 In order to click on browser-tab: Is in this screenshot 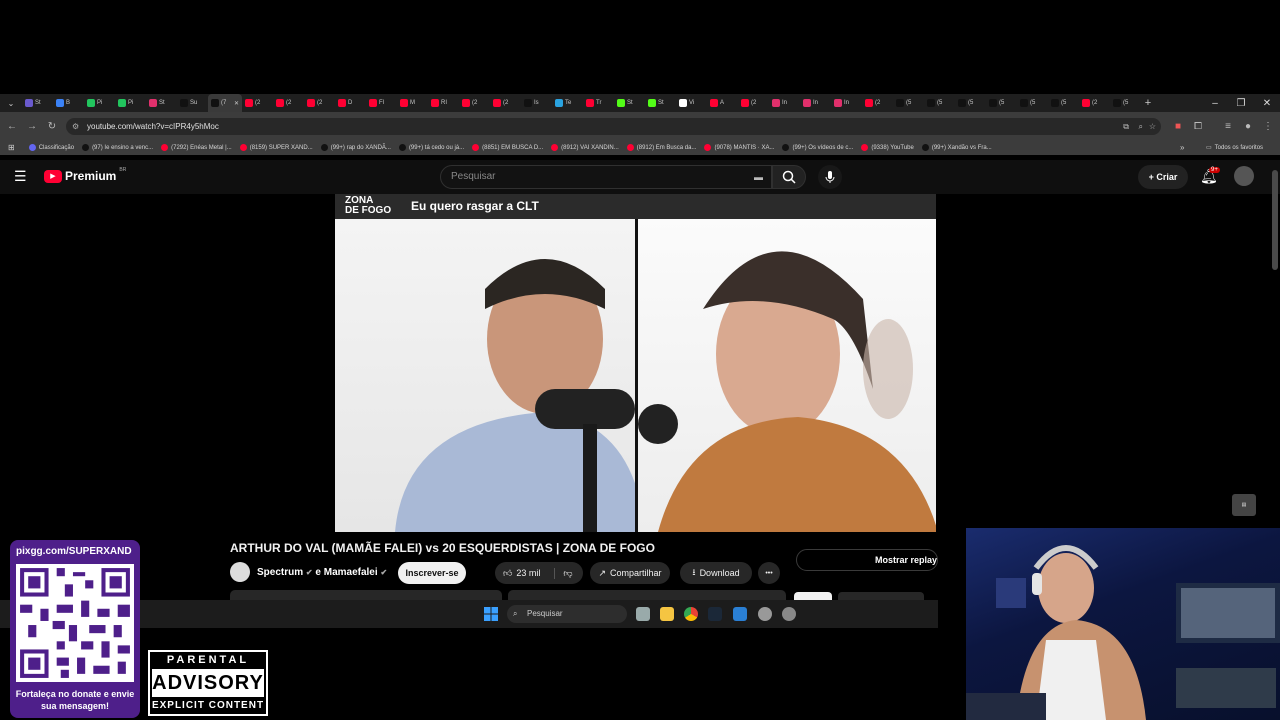, I will do `click(536, 103)`.